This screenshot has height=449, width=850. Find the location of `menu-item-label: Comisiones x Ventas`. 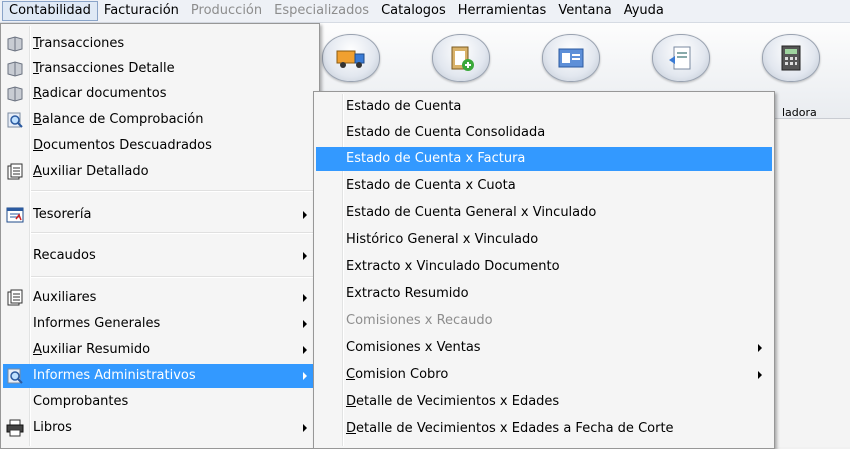

menu-item-label: Comisiones x Ventas is located at coordinates (413, 347).